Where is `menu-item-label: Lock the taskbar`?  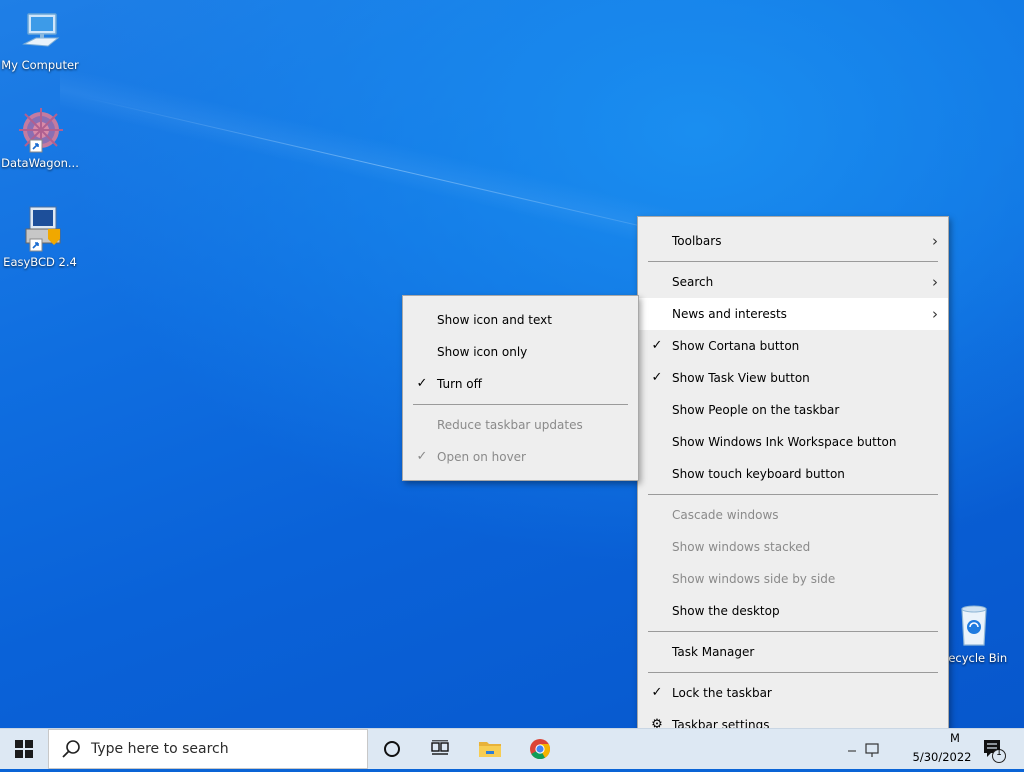 menu-item-label: Lock the taskbar is located at coordinates (722, 693).